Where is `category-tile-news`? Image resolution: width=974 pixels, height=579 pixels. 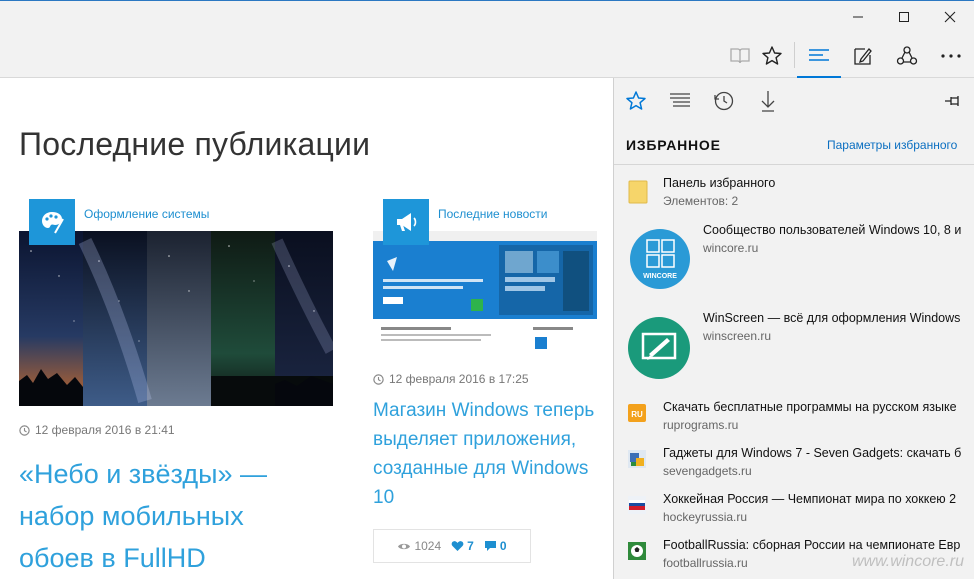
category-tile-news is located at coordinates (406, 222).